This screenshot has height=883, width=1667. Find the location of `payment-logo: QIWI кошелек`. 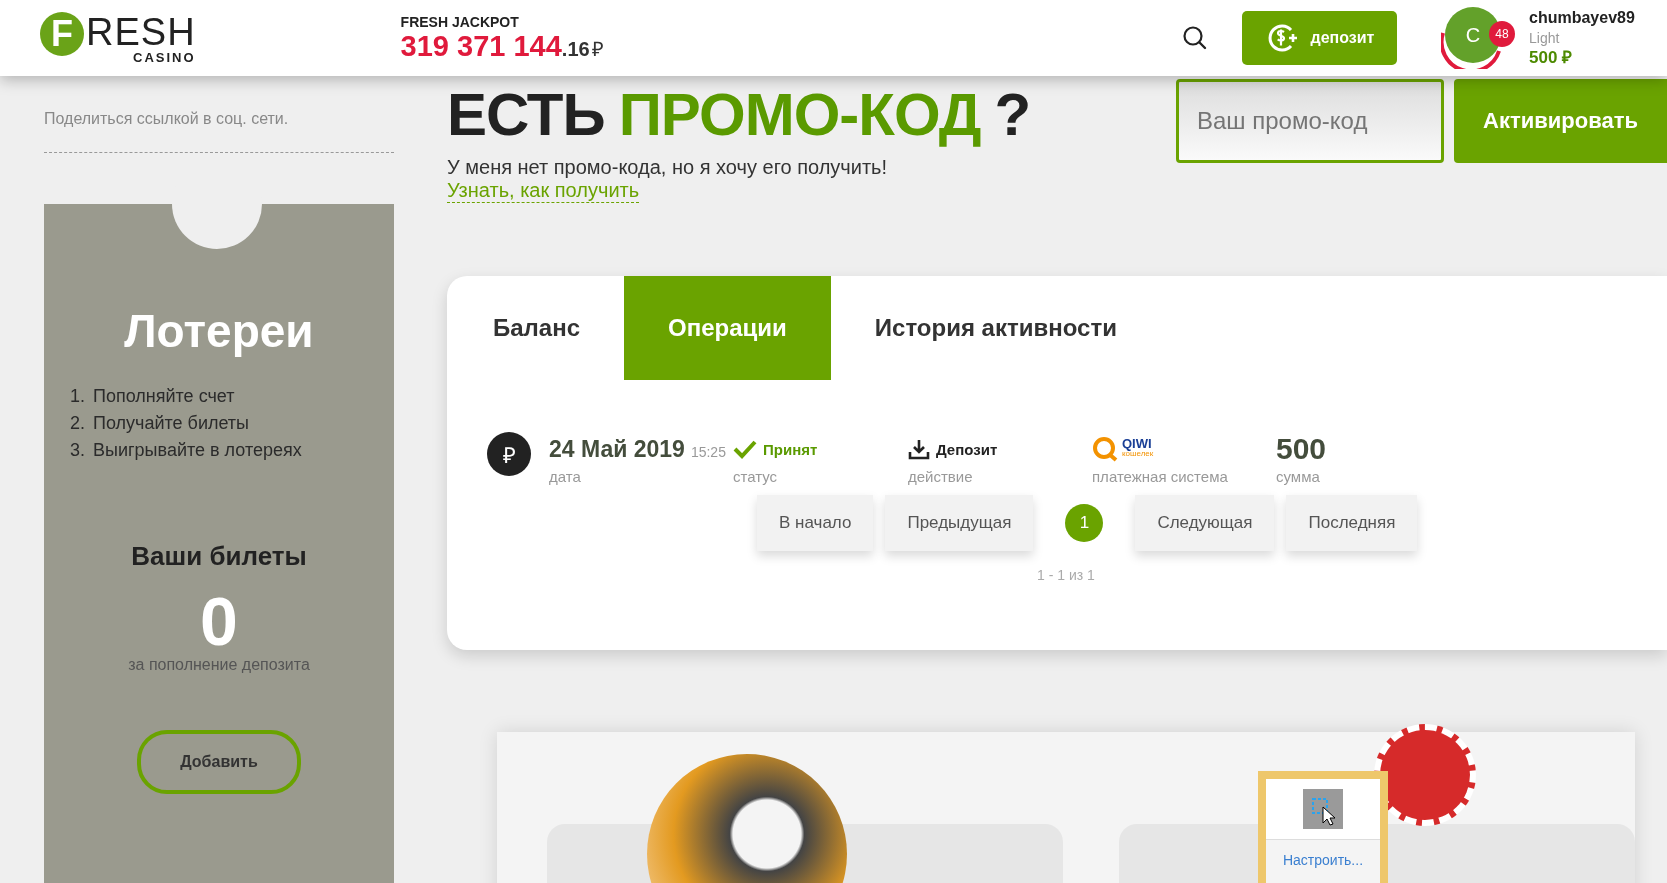

payment-logo: QIWI кошелек is located at coordinates (1184, 449).